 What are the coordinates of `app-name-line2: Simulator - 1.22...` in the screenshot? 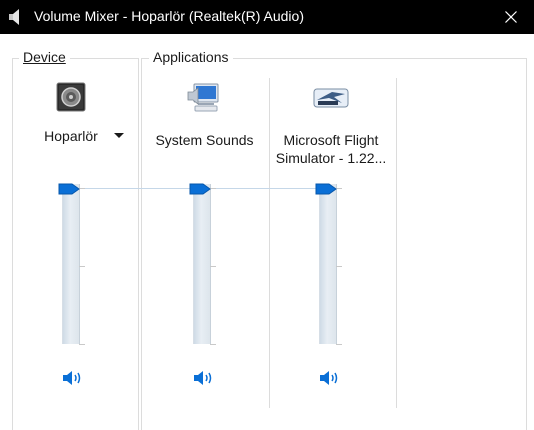 It's located at (331, 158).